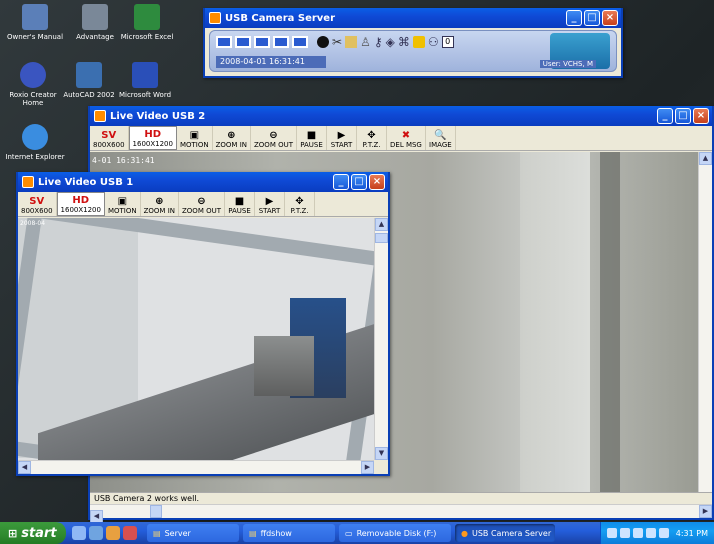 This screenshot has width=714, height=544. I want to click on desktop-icon-ie: Internet Explorer, so click(35, 142).